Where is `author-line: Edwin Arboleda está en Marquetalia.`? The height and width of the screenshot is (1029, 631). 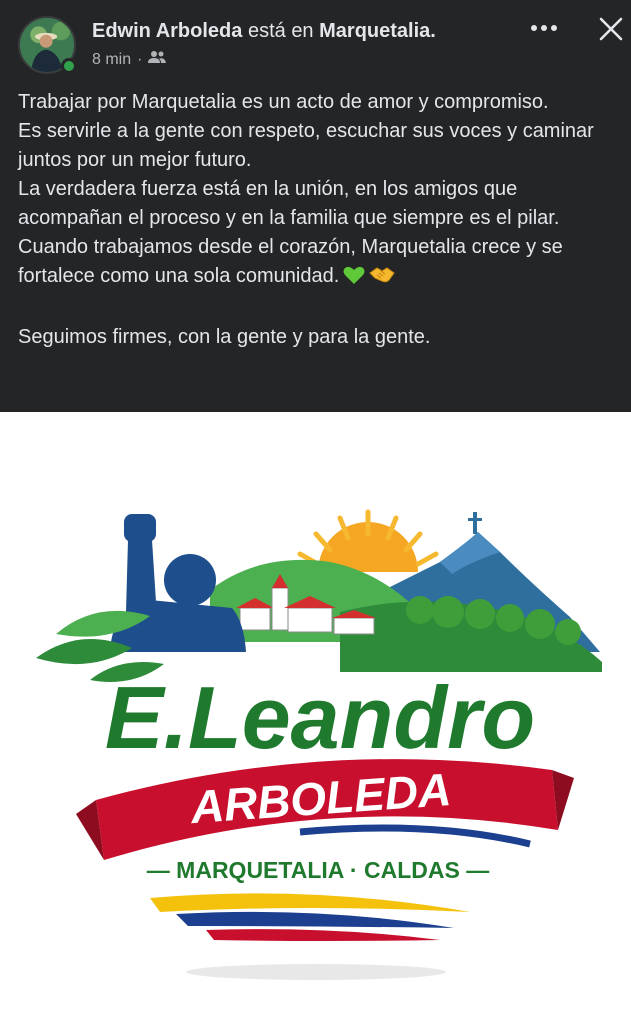
author-line: Edwin Arboleda está en Marquetalia. is located at coordinates (264, 31).